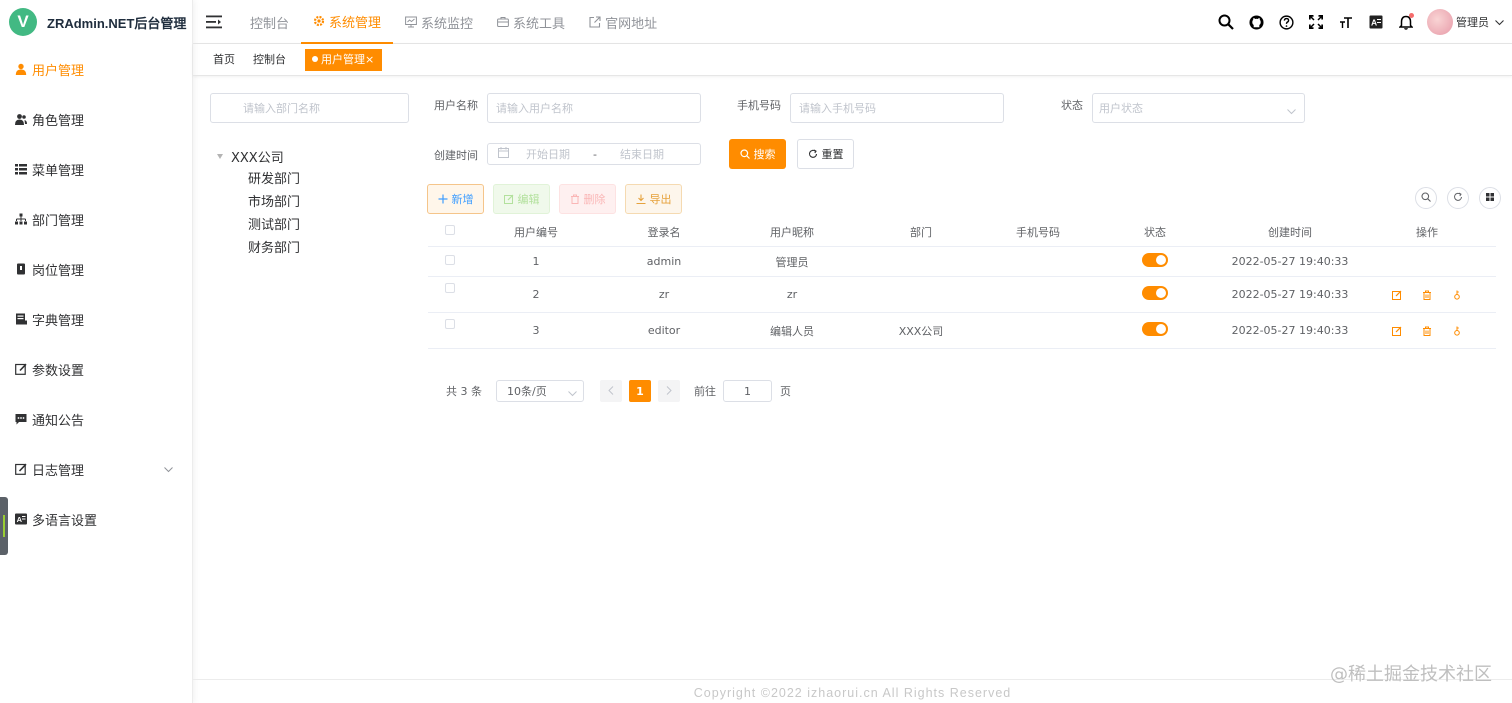  I want to click on topnav-system: 系统管理, so click(347, 22).